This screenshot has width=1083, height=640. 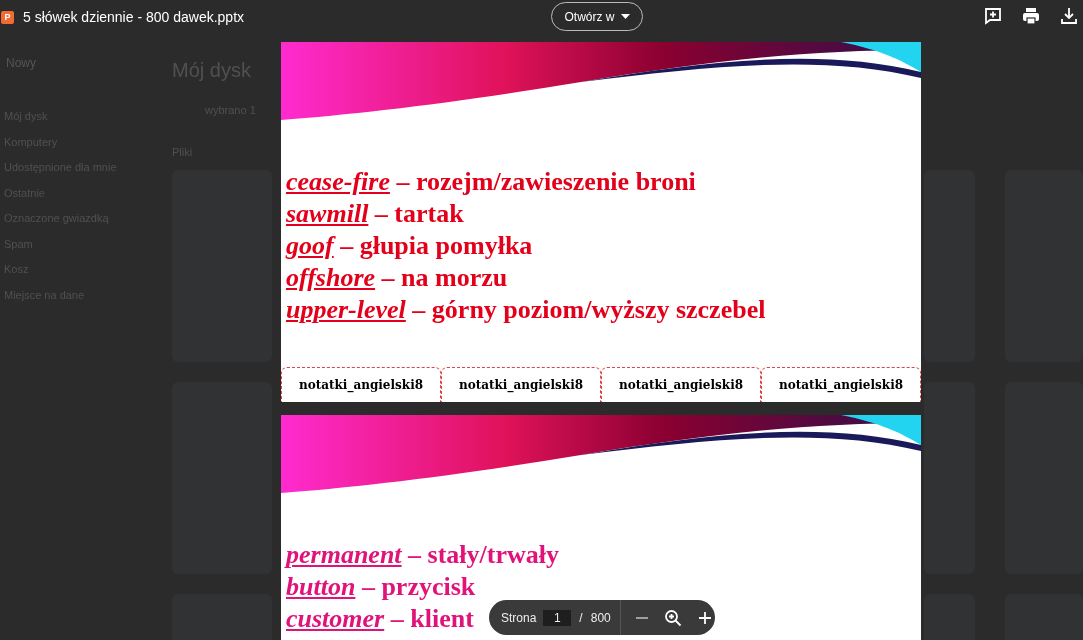 What do you see at coordinates (381, 587) in the screenshot?
I see `vocabulary-line: button – przycisk` at bounding box center [381, 587].